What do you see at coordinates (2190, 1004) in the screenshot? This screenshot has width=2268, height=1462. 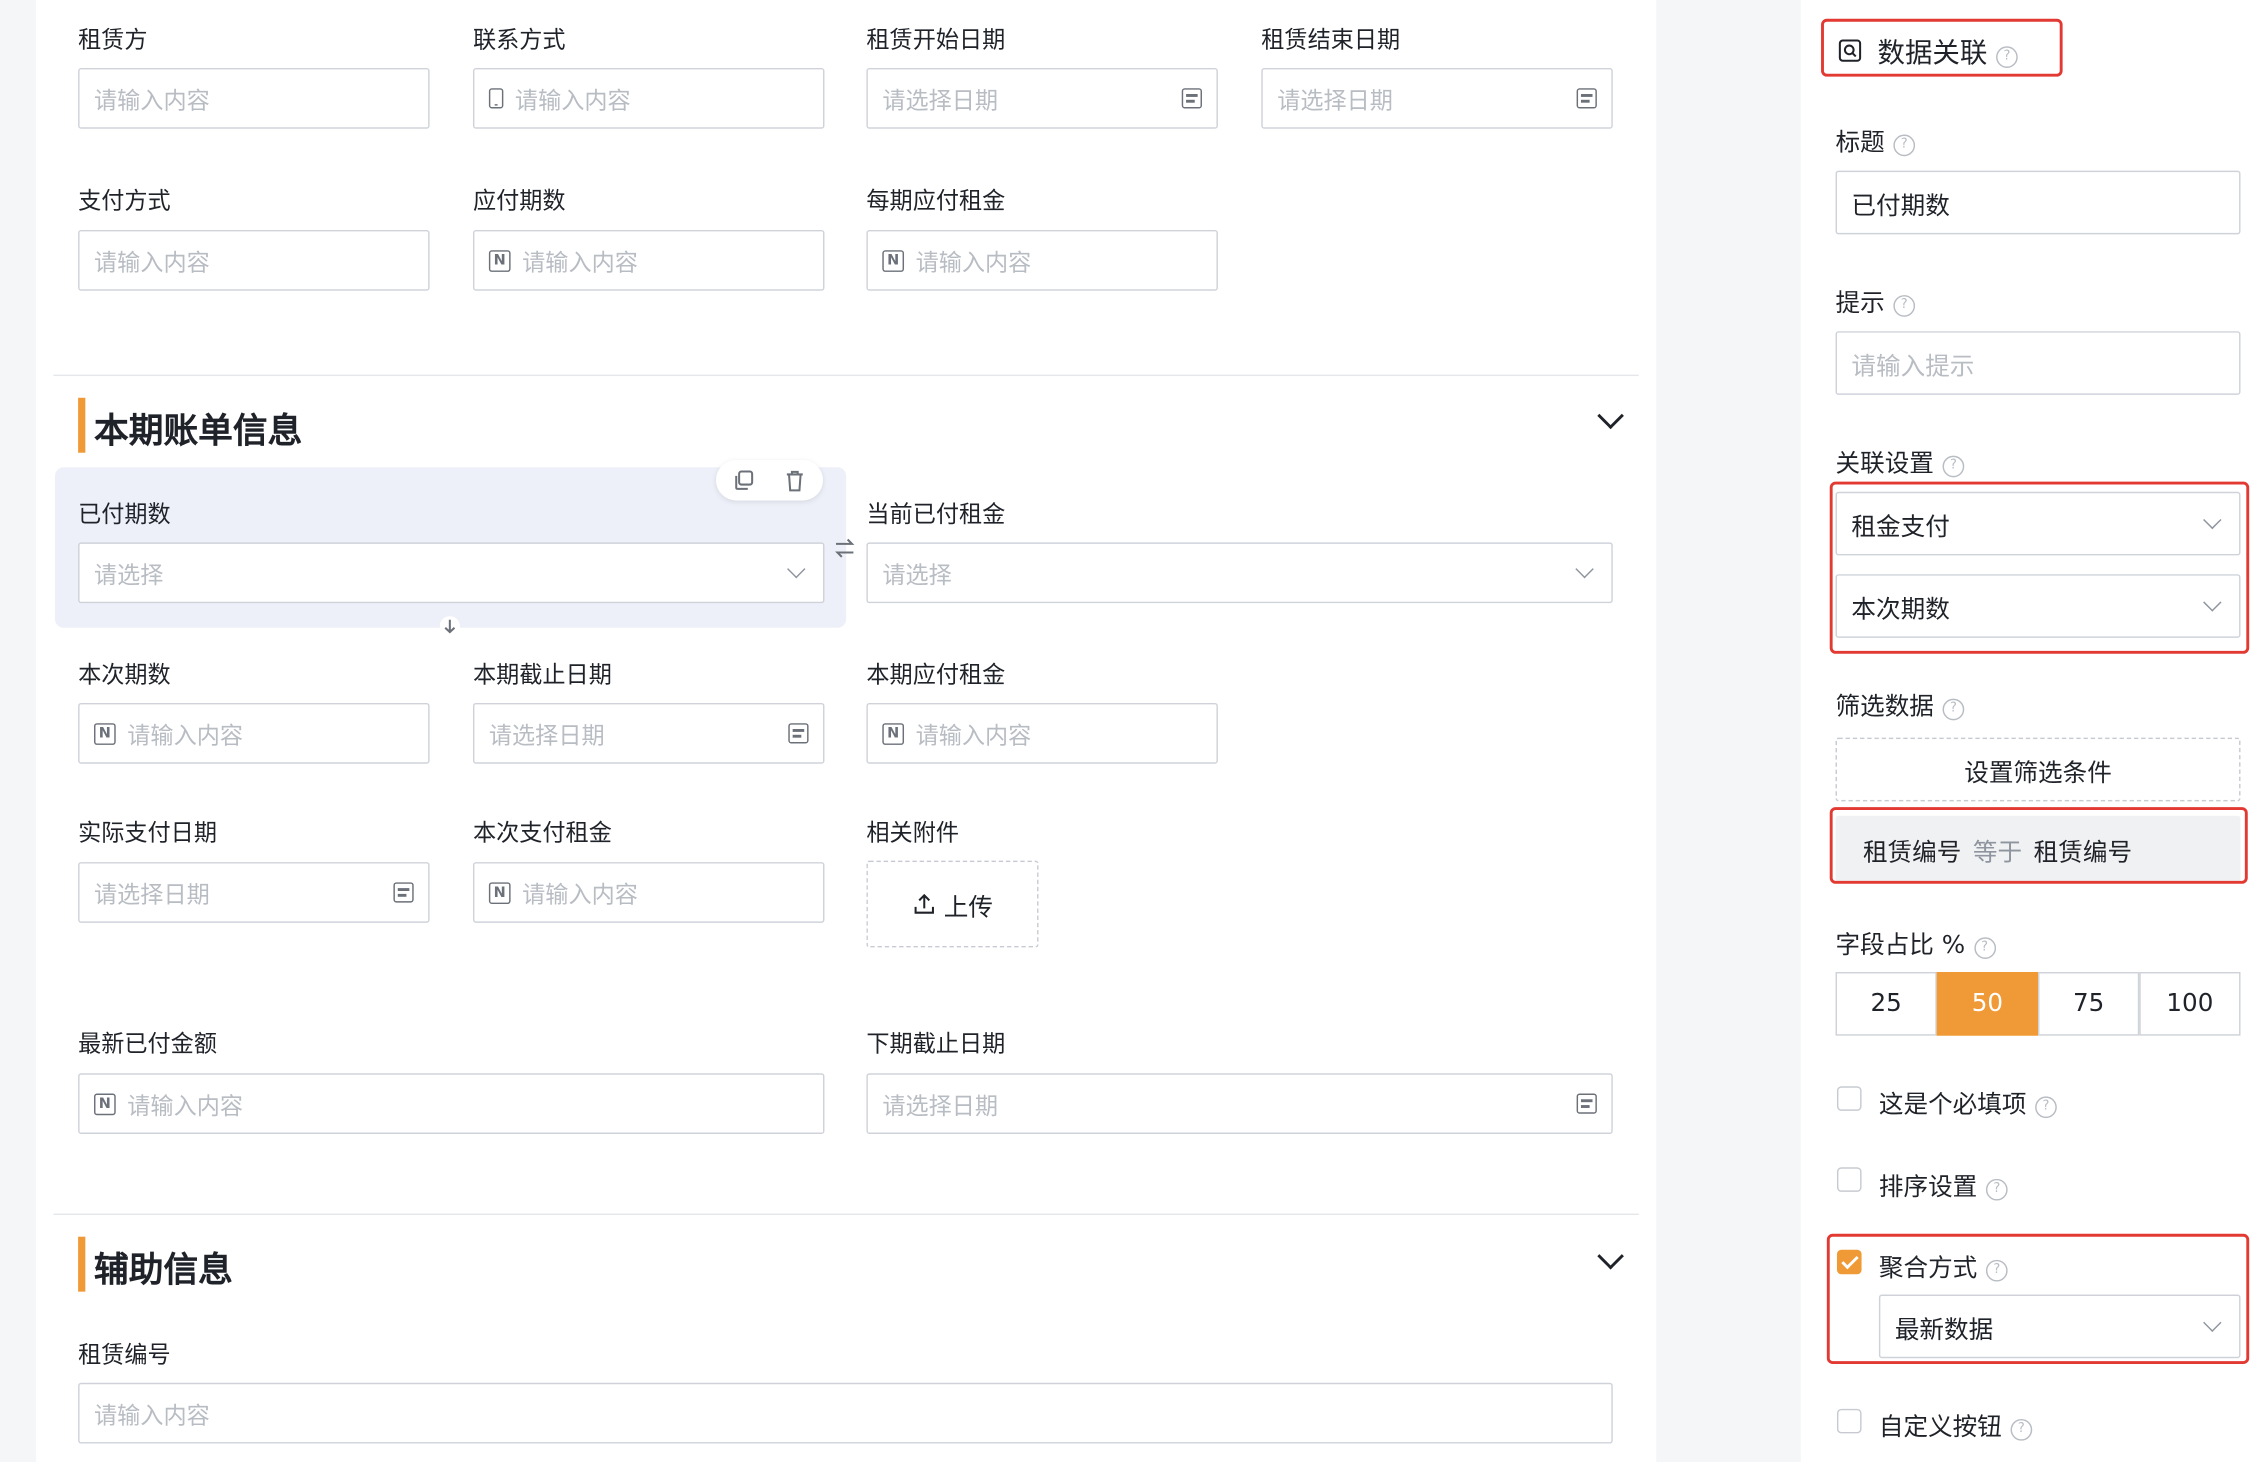 I see `width-option: 100` at bounding box center [2190, 1004].